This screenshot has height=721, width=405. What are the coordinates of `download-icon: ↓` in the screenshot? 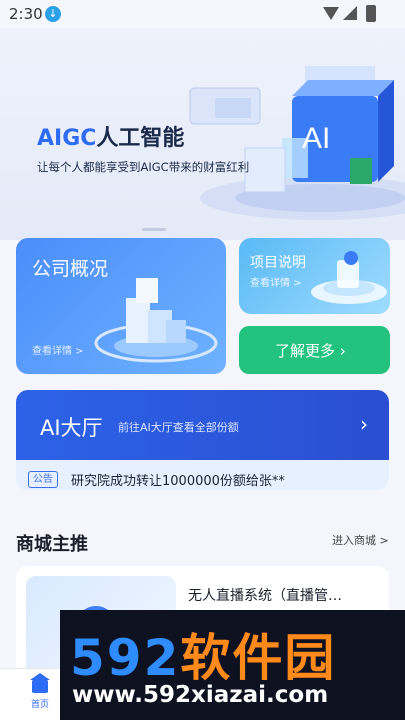 It's located at (53, 14).